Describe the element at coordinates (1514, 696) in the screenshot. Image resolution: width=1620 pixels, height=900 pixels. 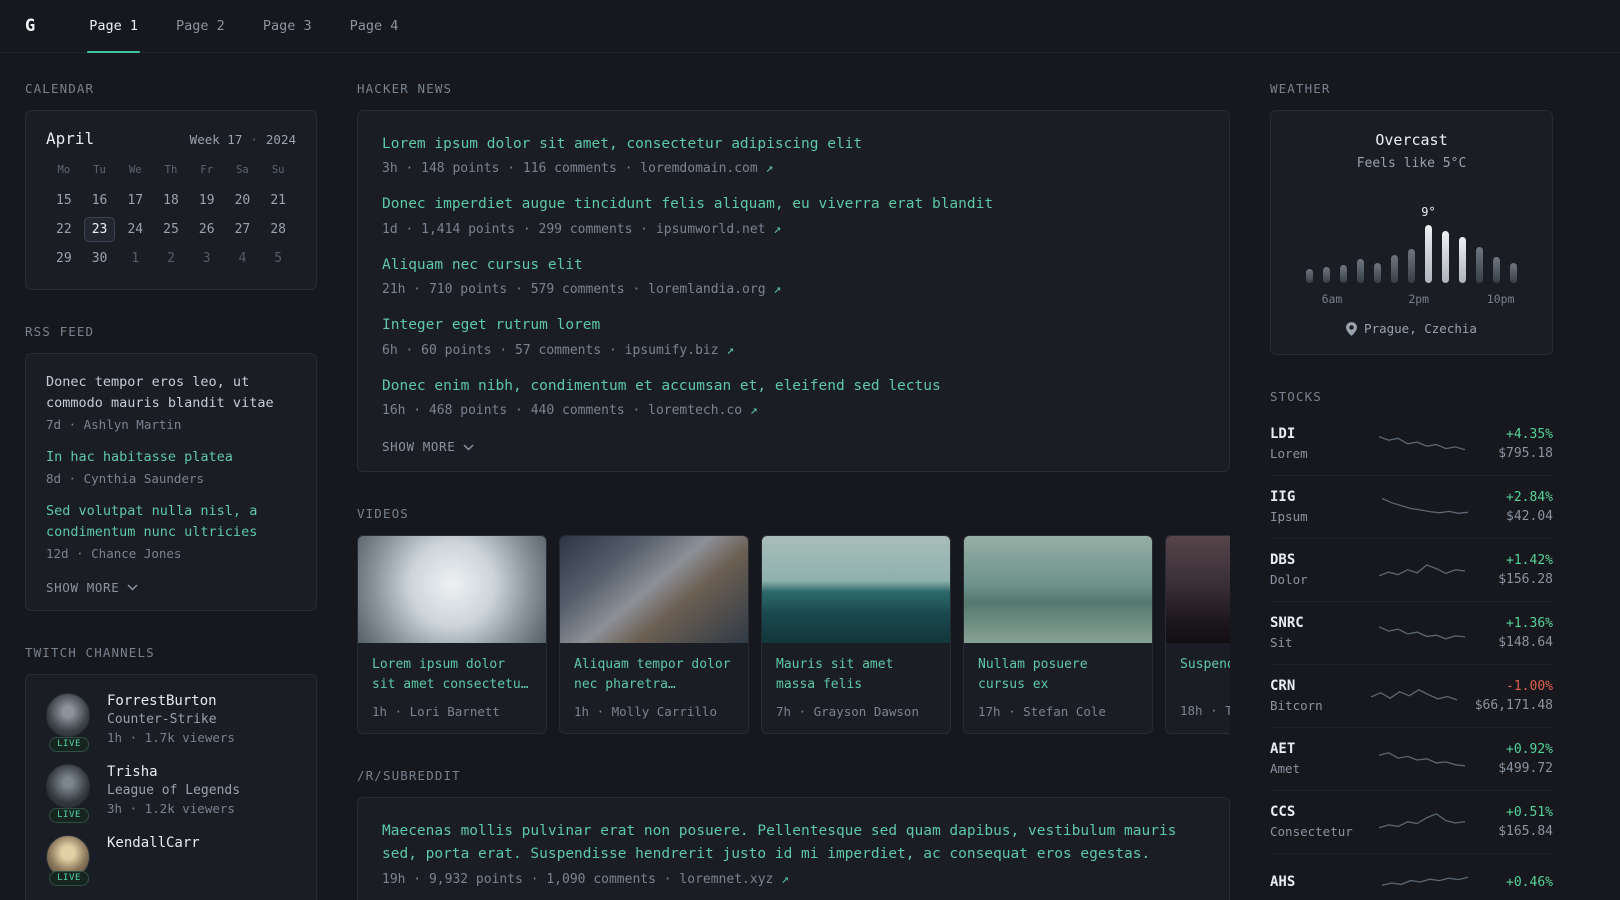
I see `stock-values: -1.00% $66,171.48` at that location.